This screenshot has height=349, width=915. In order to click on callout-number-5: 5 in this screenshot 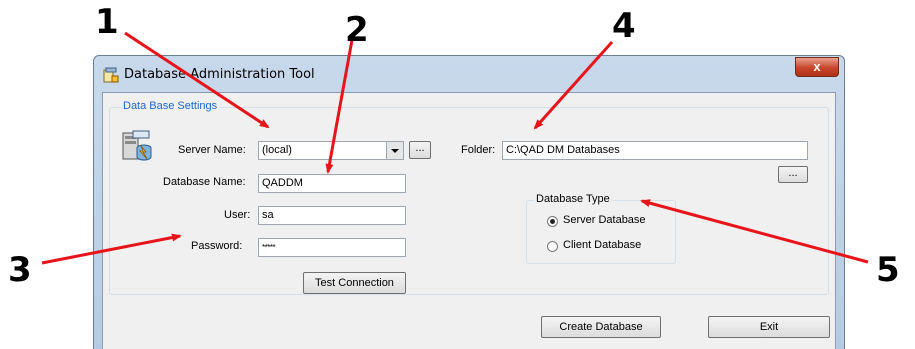, I will do `click(888, 270)`.